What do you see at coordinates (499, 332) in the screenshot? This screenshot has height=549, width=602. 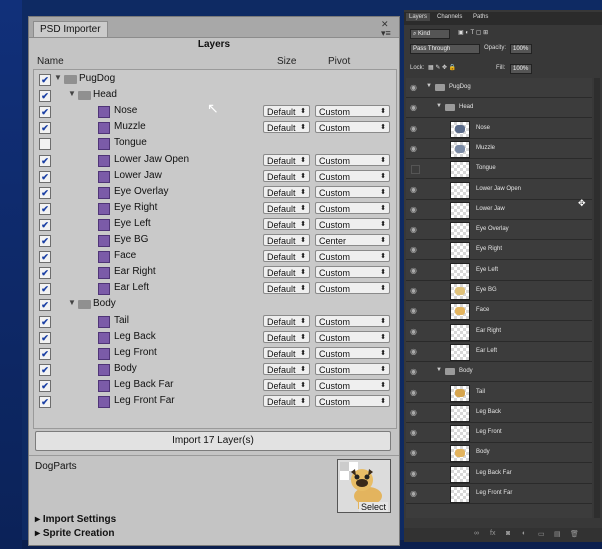 I see `ps-layer-row: ◉ Ear Right` at bounding box center [499, 332].